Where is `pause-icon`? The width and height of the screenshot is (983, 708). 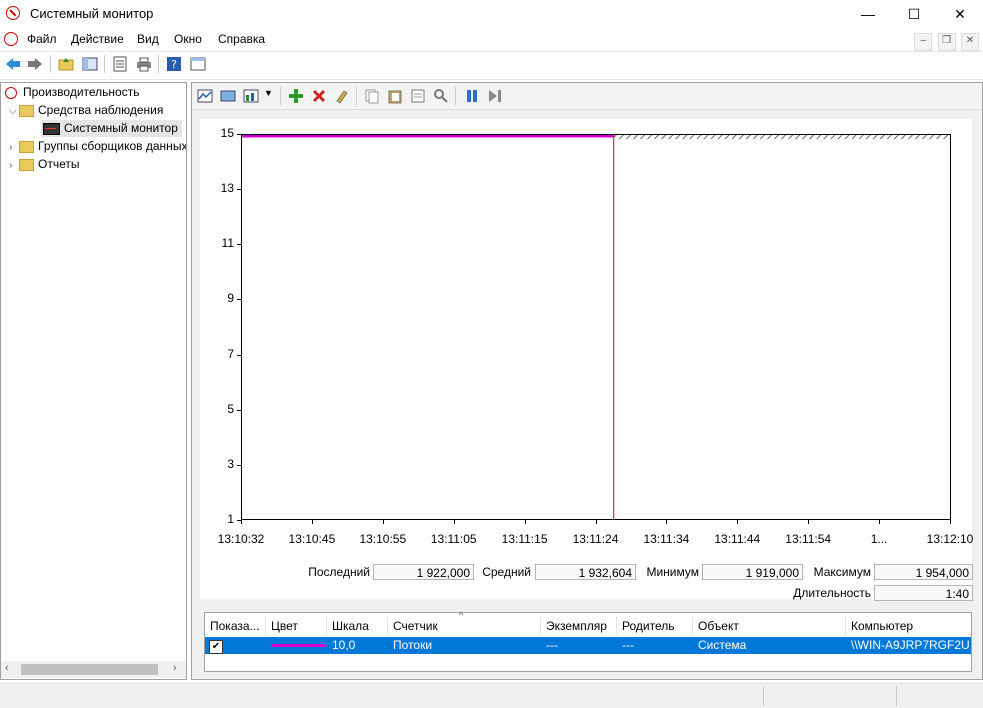
pause-icon is located at coordinates (472, 96).